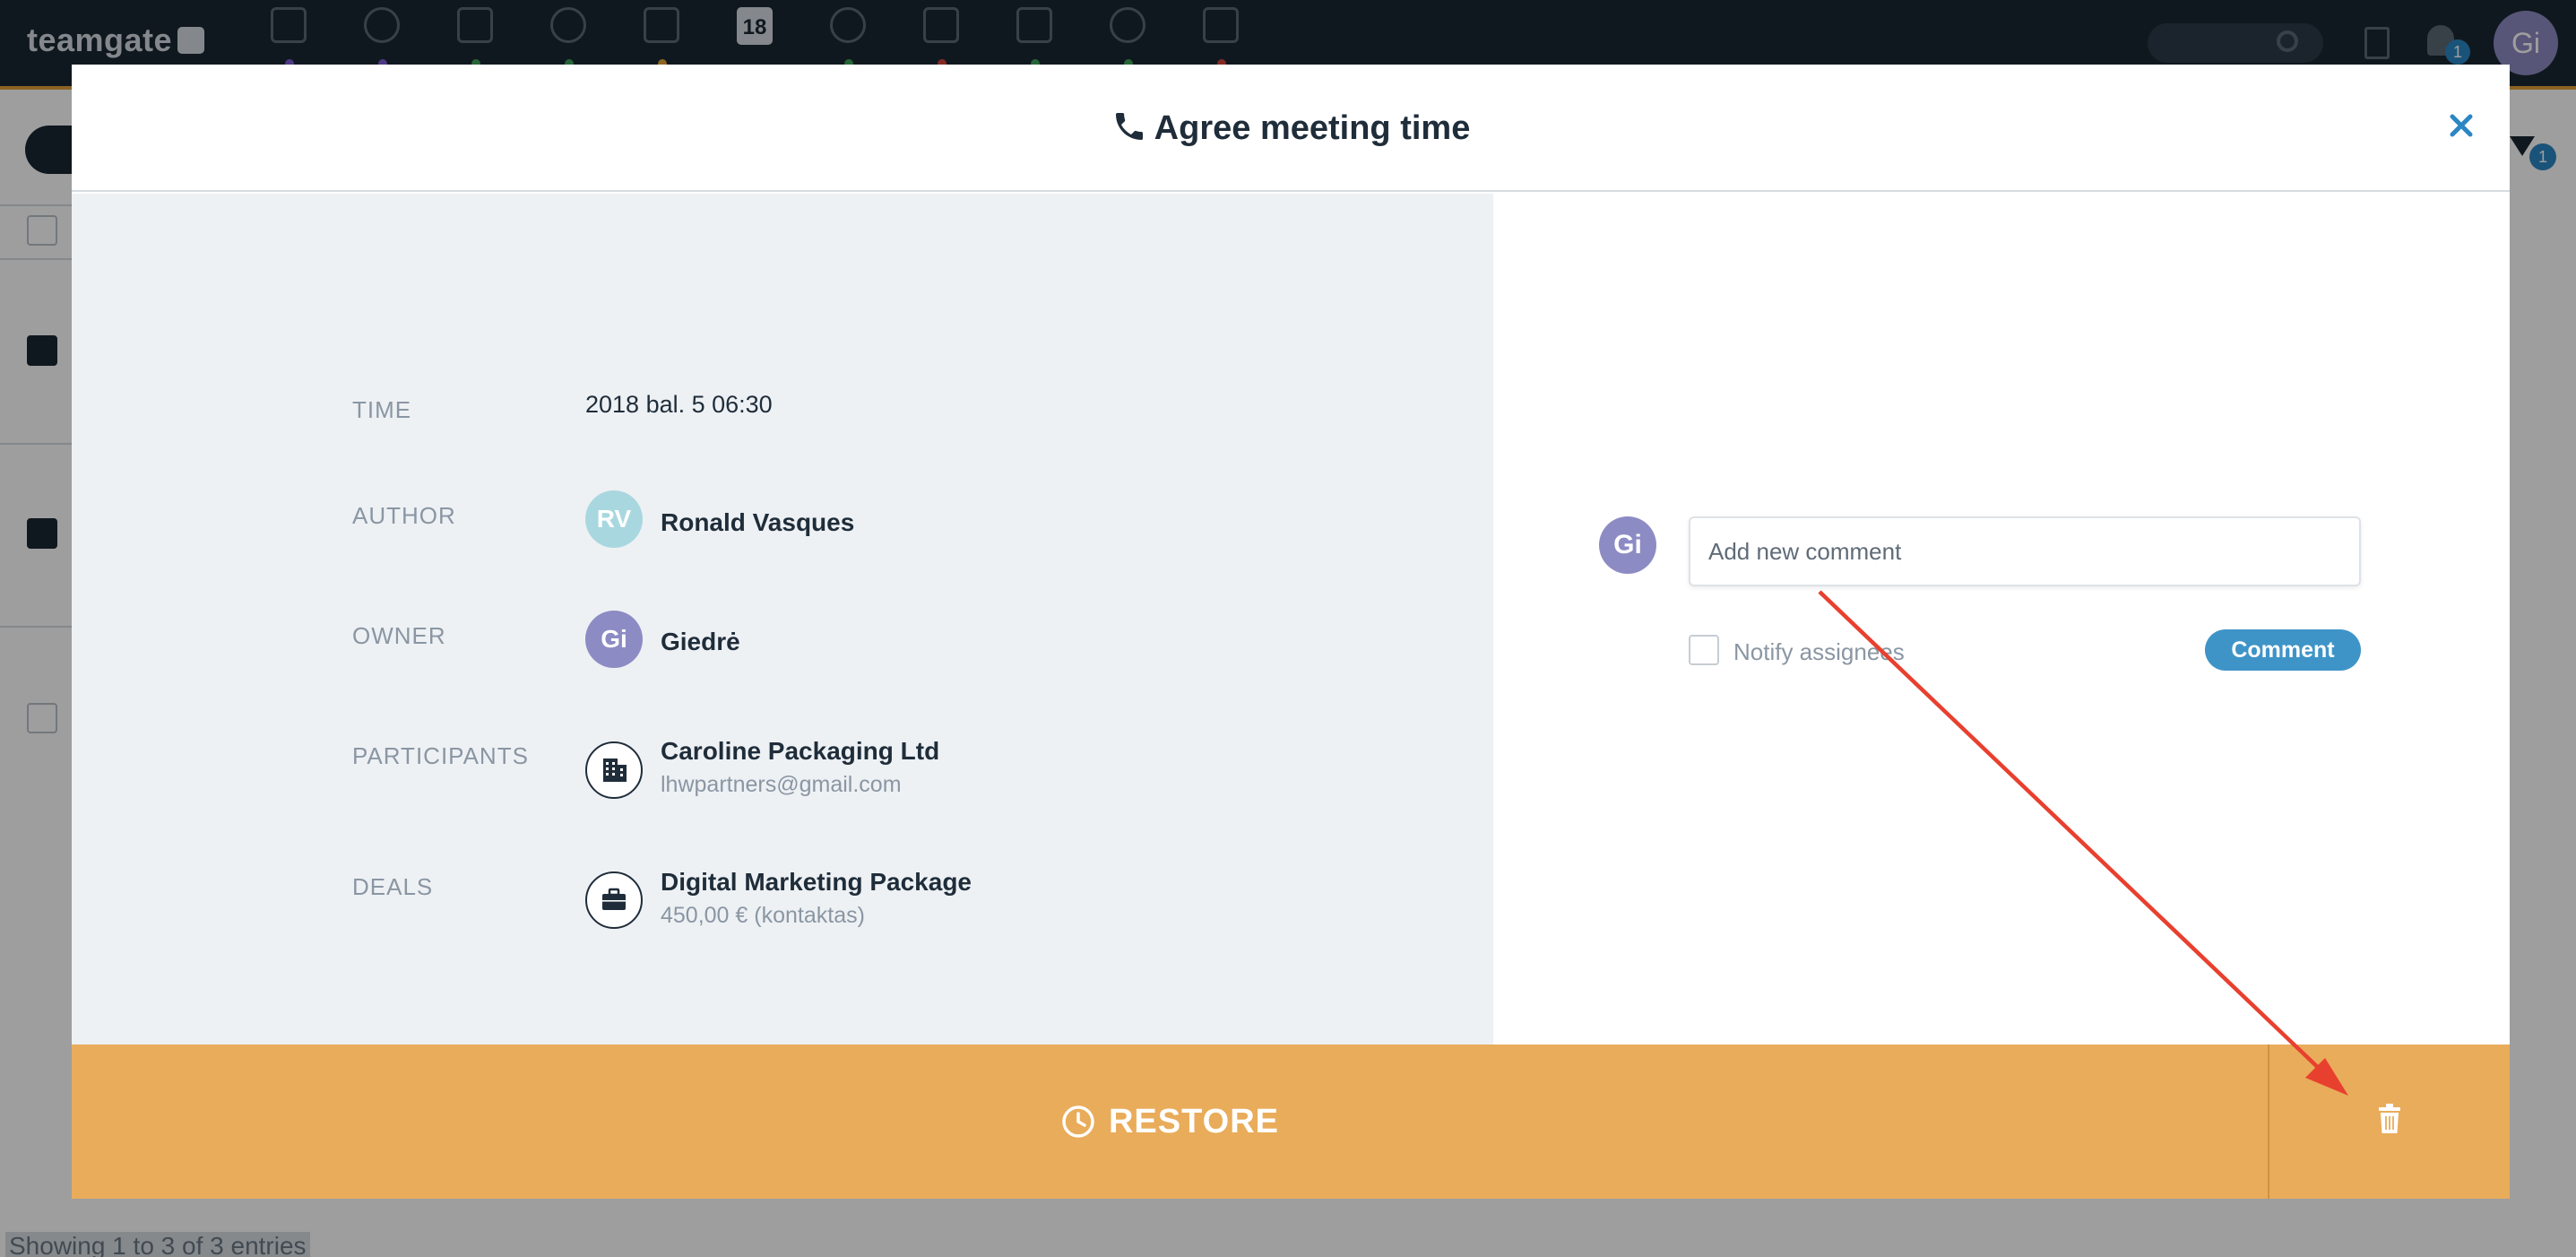 This screenshot has height=1257, width=2576. What do you see at coordinates (614, 770) in the screenshot?
I see `company-icon` at bounding box center [614, 770].